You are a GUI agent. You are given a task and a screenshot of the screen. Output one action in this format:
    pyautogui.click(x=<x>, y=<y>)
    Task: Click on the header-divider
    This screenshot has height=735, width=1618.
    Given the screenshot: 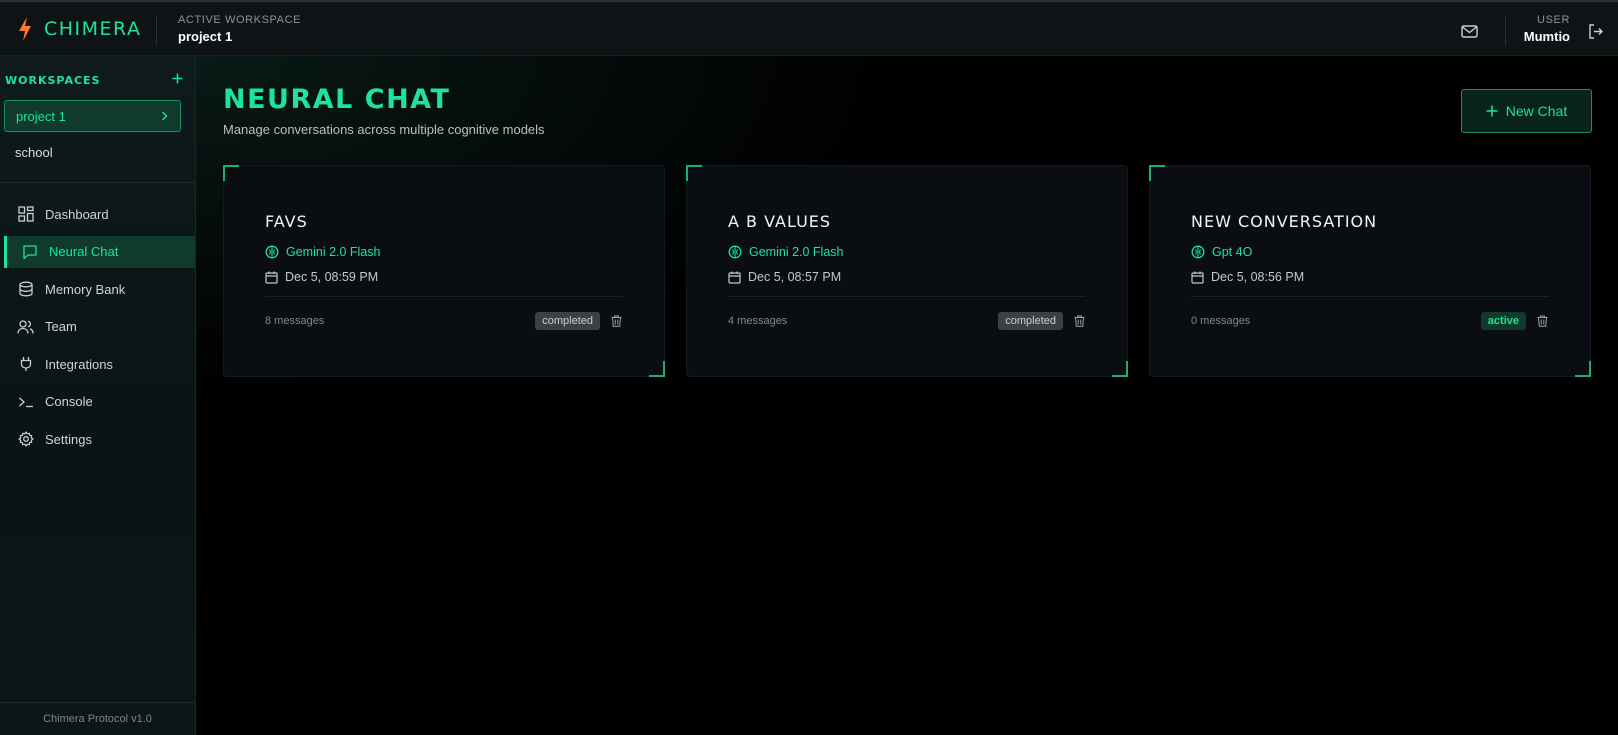 What is the action you would take?
    pyautogui.click(x=156, y=31)
    